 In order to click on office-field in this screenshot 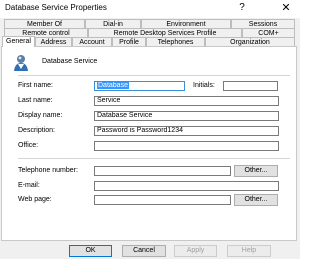, I will do `click(186, 146)`.